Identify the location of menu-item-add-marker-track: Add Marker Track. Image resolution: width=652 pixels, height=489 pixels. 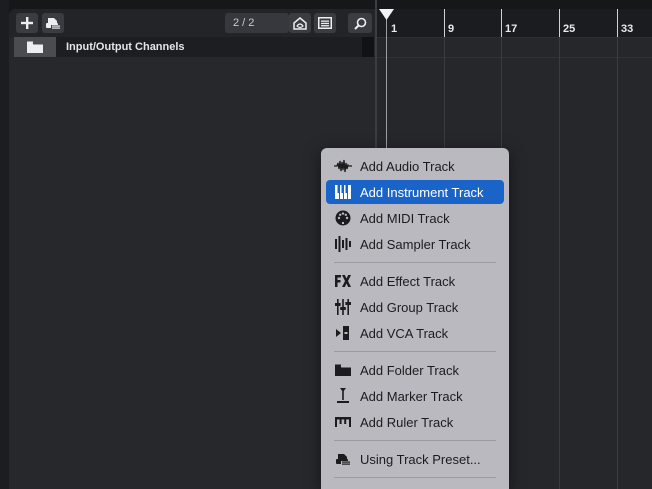
(415, 396).